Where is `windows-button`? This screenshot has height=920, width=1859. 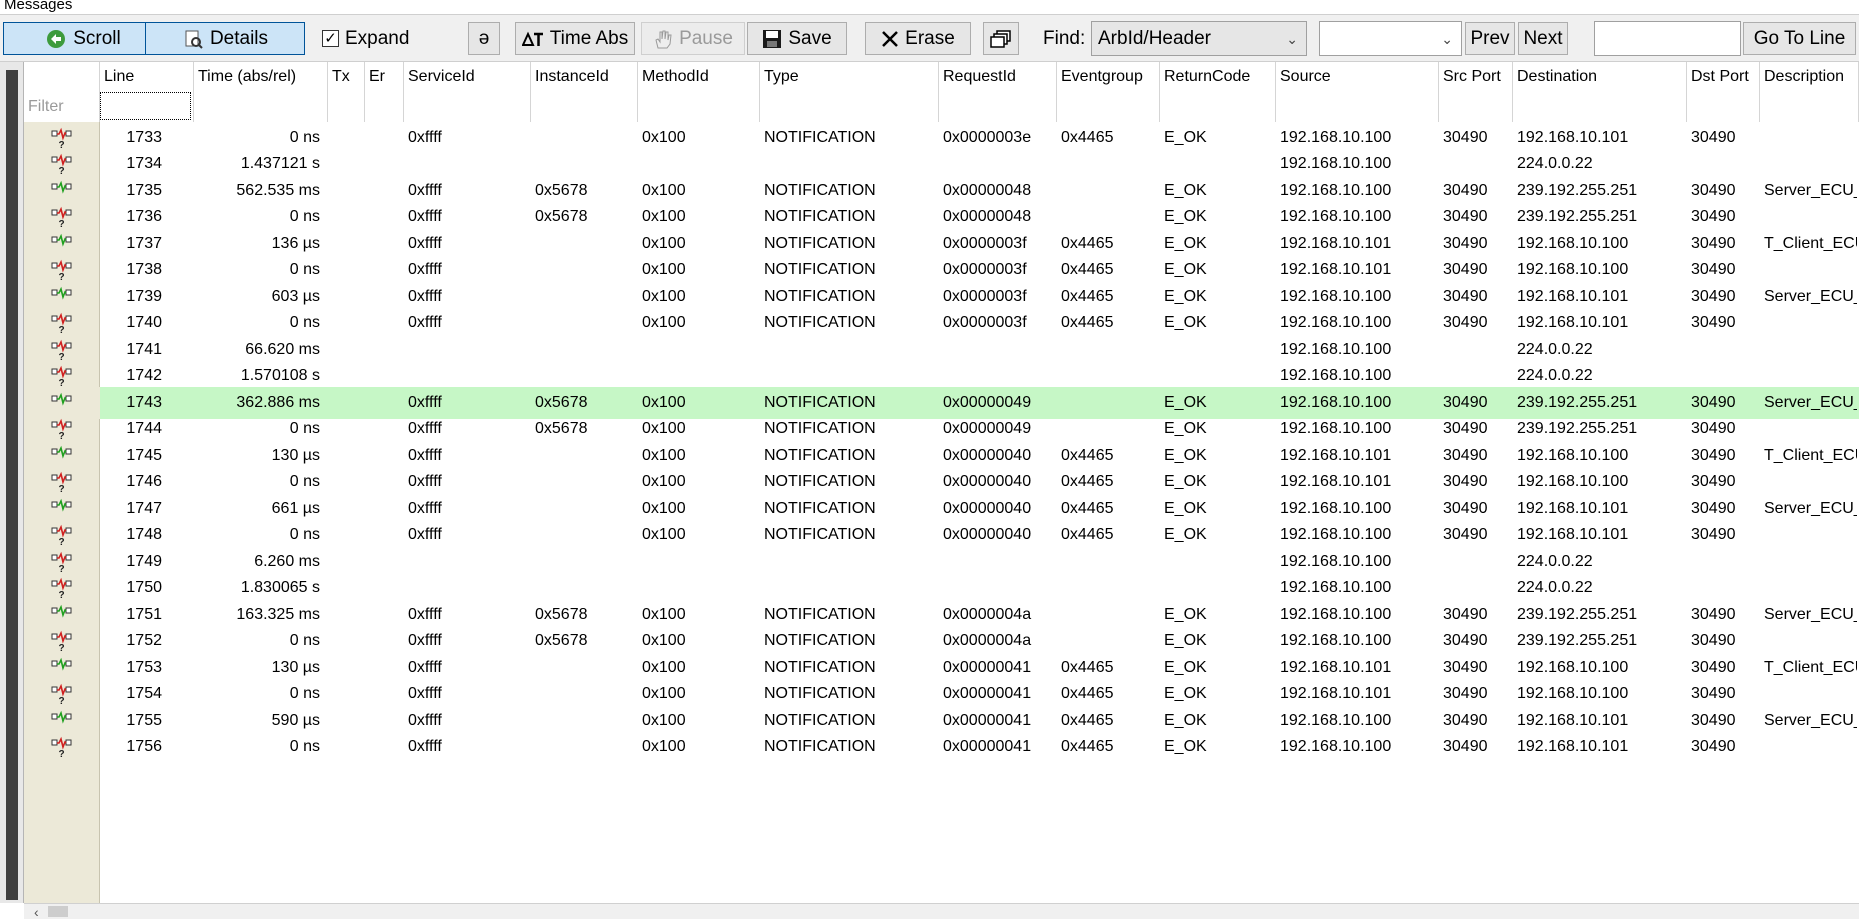
windows-button is located at coordinates (1001, 38).